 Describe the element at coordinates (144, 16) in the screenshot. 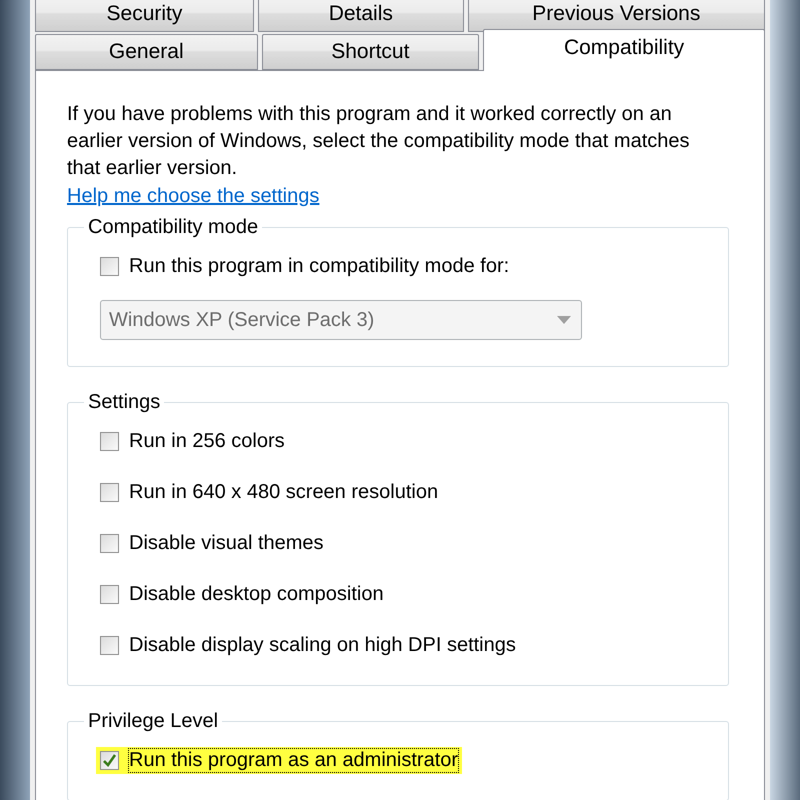

I see `tab: Security` at that location.